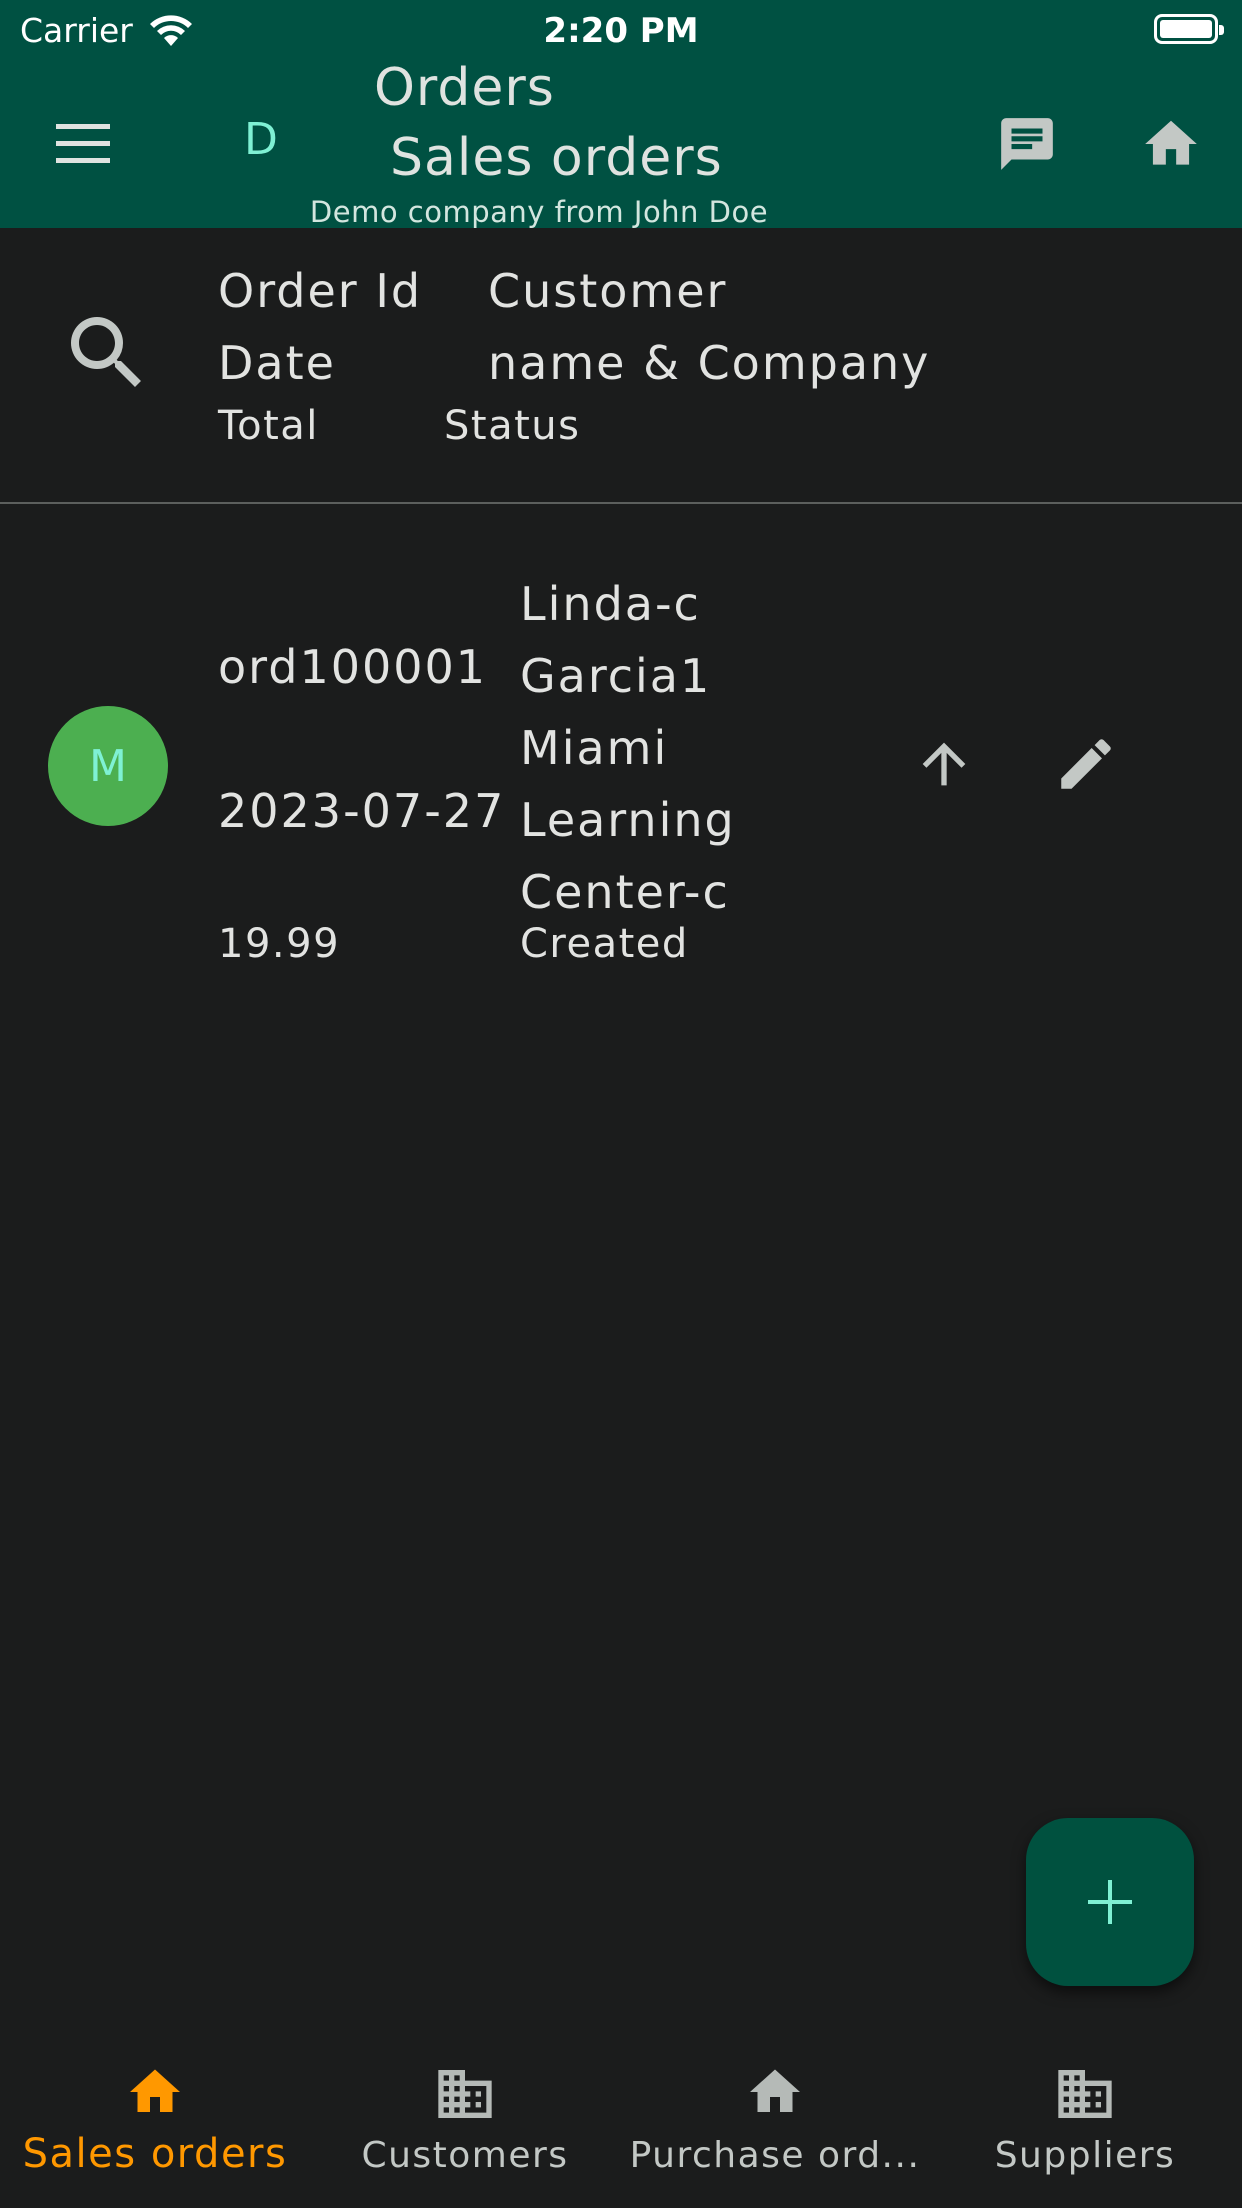 This screenshot has width=1242, height=2208. What do you see at coordinates (604, 944) in the screenshot?
I see `order-status-value: Created` at bounding box center [604, 944].